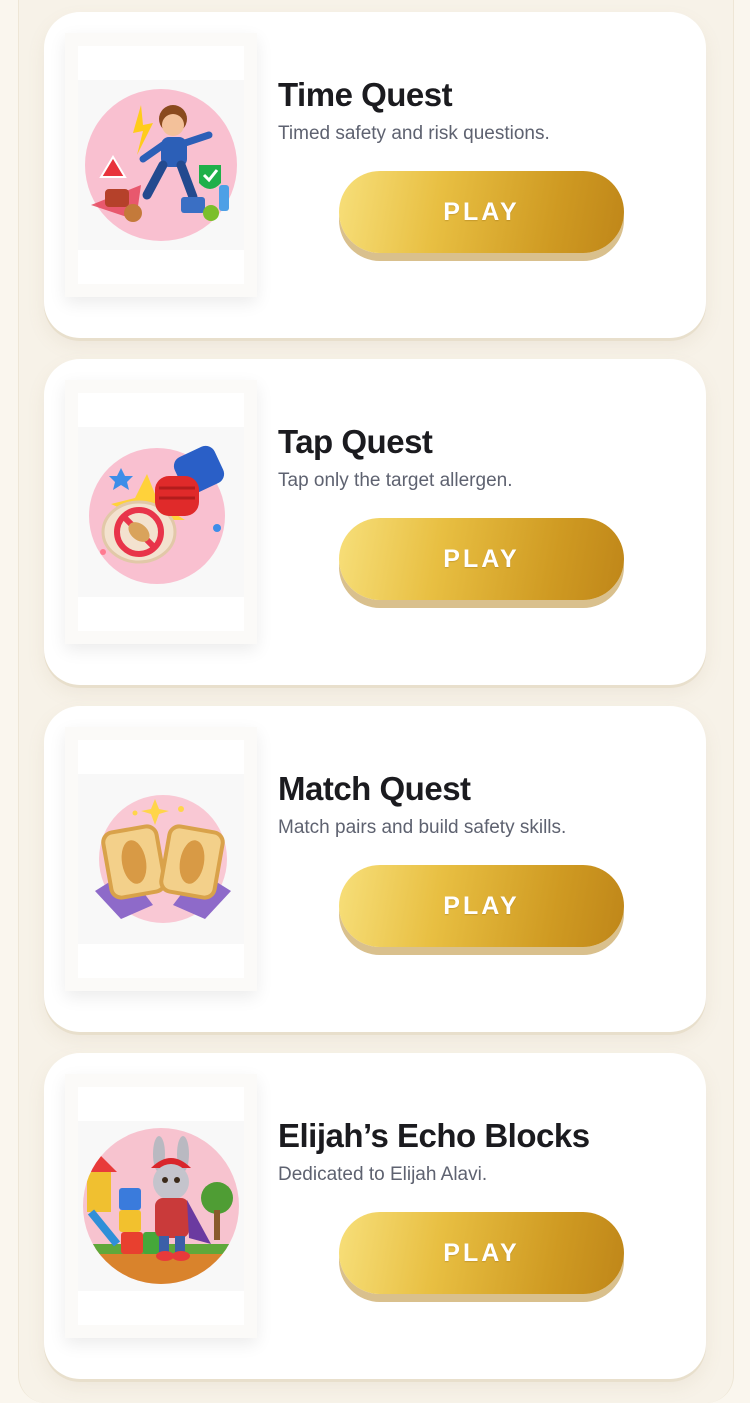 The image size is (750, 1403). Describe the element at coordinates (481, 1253) in the screenshot. I see `play-button-echo-blocks: PLAY` at that location.